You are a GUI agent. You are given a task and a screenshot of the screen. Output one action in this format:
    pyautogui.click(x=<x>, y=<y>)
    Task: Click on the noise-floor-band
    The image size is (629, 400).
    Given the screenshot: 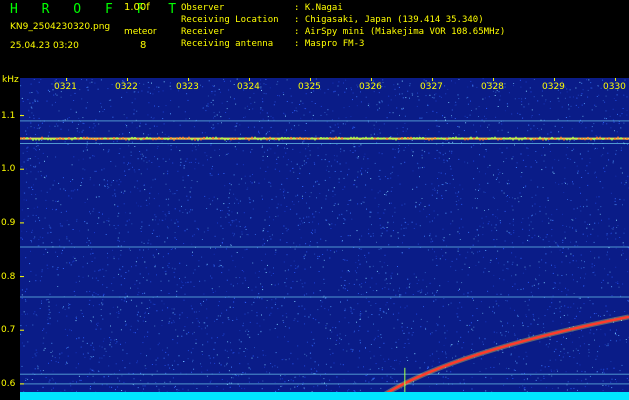 What is the action you would take?
    pyautogui.click(x=324, y=396)
    